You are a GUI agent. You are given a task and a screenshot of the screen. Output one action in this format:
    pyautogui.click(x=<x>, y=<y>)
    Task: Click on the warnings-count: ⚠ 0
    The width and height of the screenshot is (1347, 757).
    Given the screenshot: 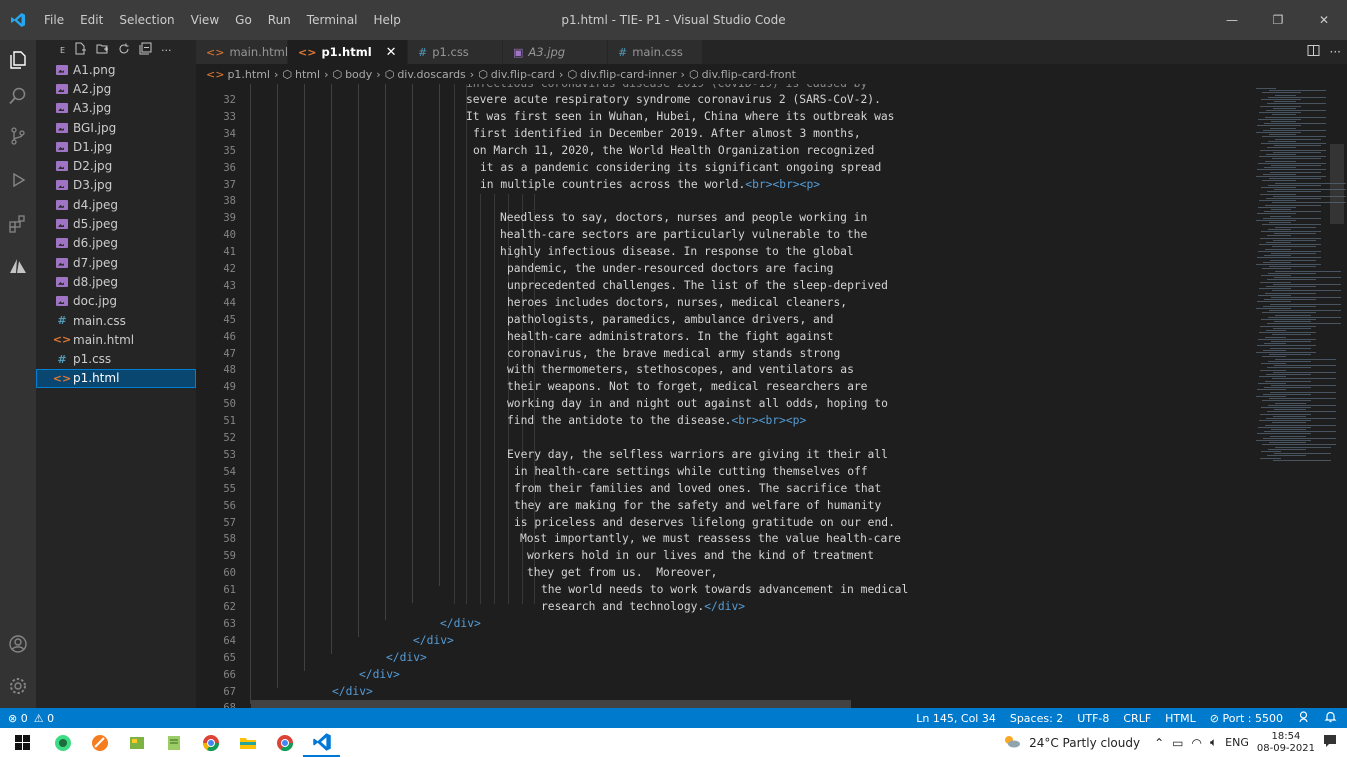 What is the action you would take?
    pyautogui.click(x=44, y=718)
    